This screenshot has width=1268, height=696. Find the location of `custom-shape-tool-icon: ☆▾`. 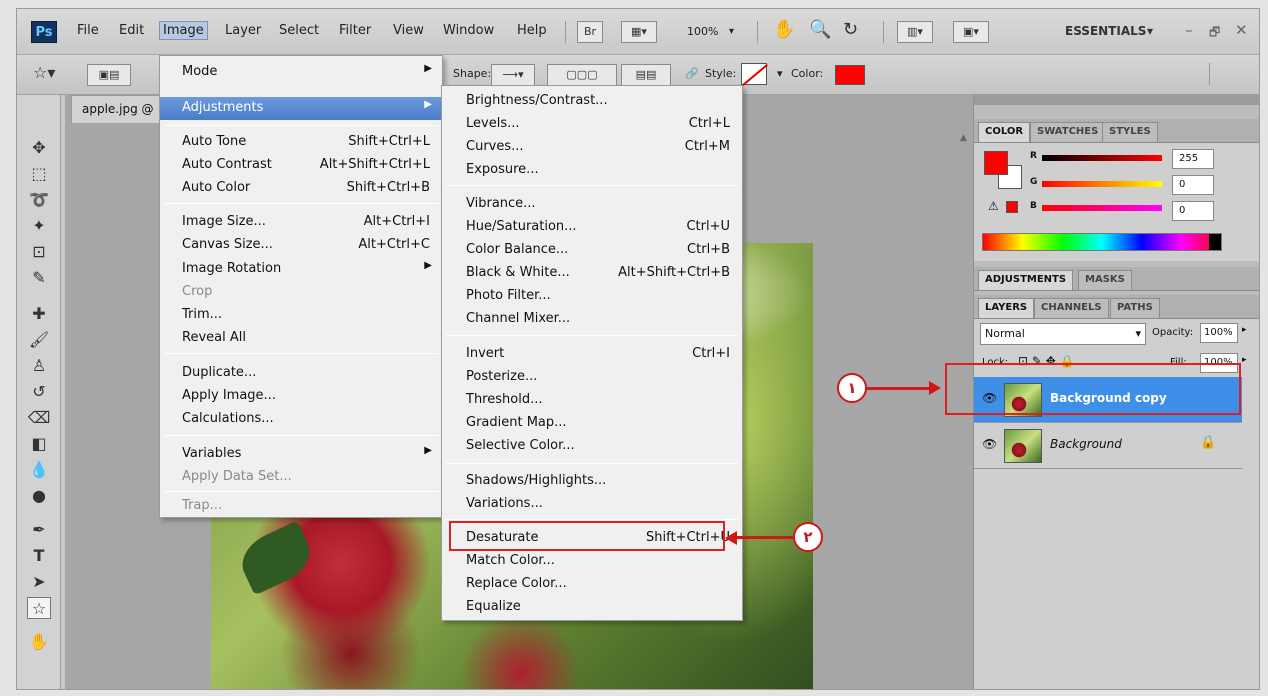

custom-shape-tool-icon: ☆▾ is located at coordinates (44, 72).